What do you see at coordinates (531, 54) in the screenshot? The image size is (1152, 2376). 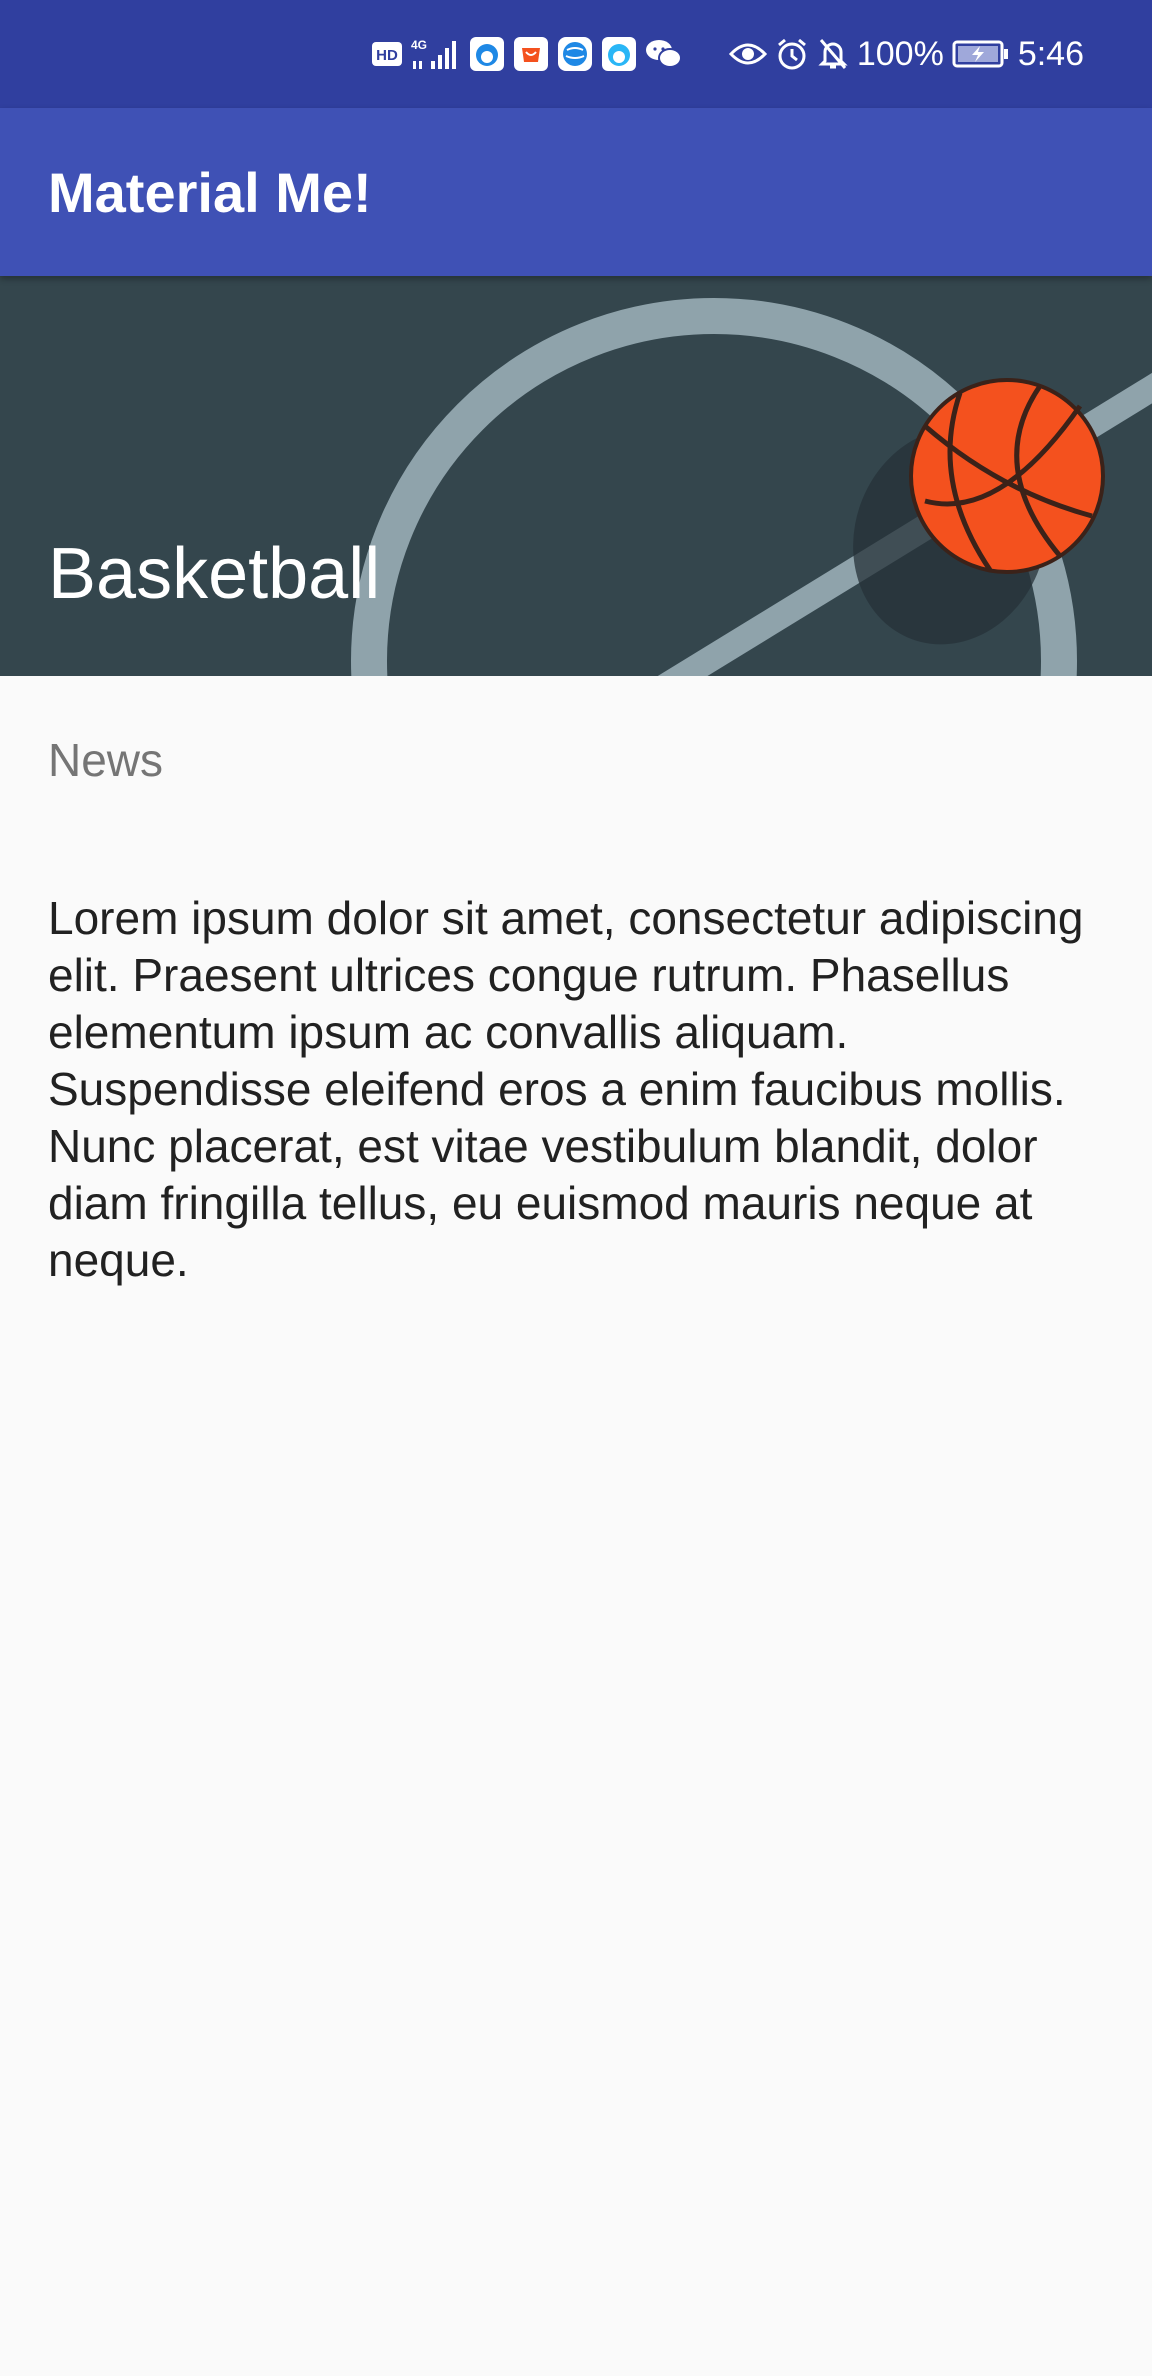 I see `shopping-app-icon` at bounding box center [531, 54].